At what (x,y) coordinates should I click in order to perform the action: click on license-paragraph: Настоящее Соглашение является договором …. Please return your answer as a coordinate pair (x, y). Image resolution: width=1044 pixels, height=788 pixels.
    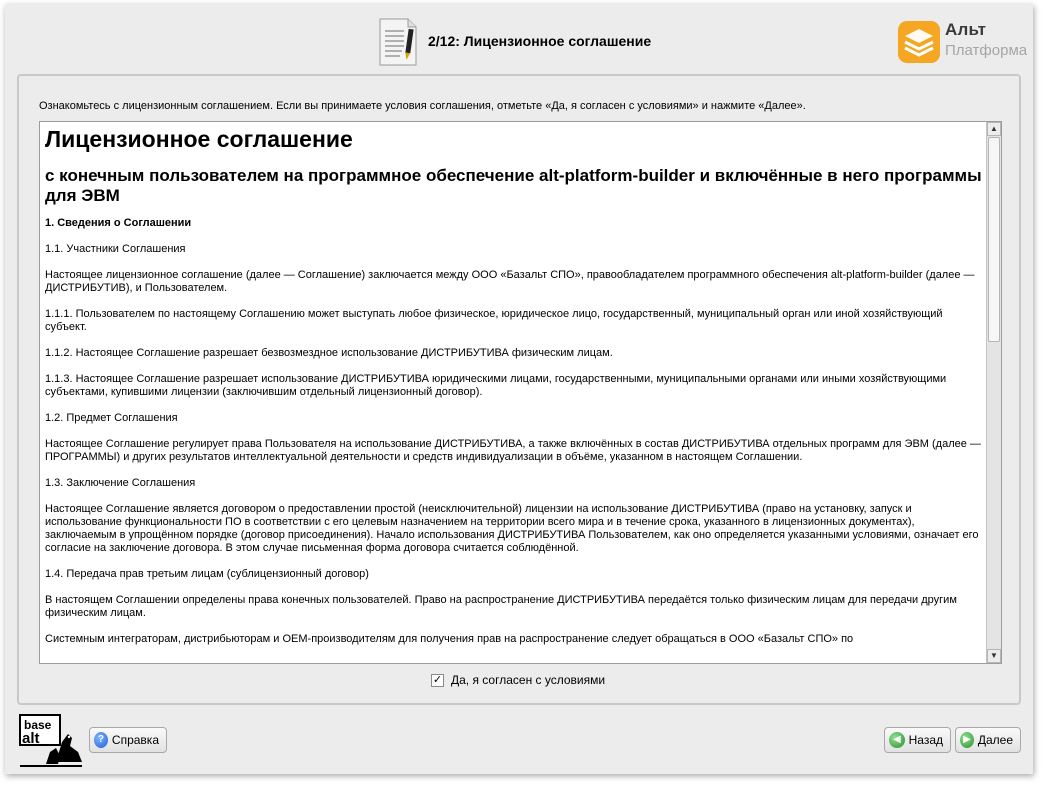
    Looking at the image, I should click on (512, 528).